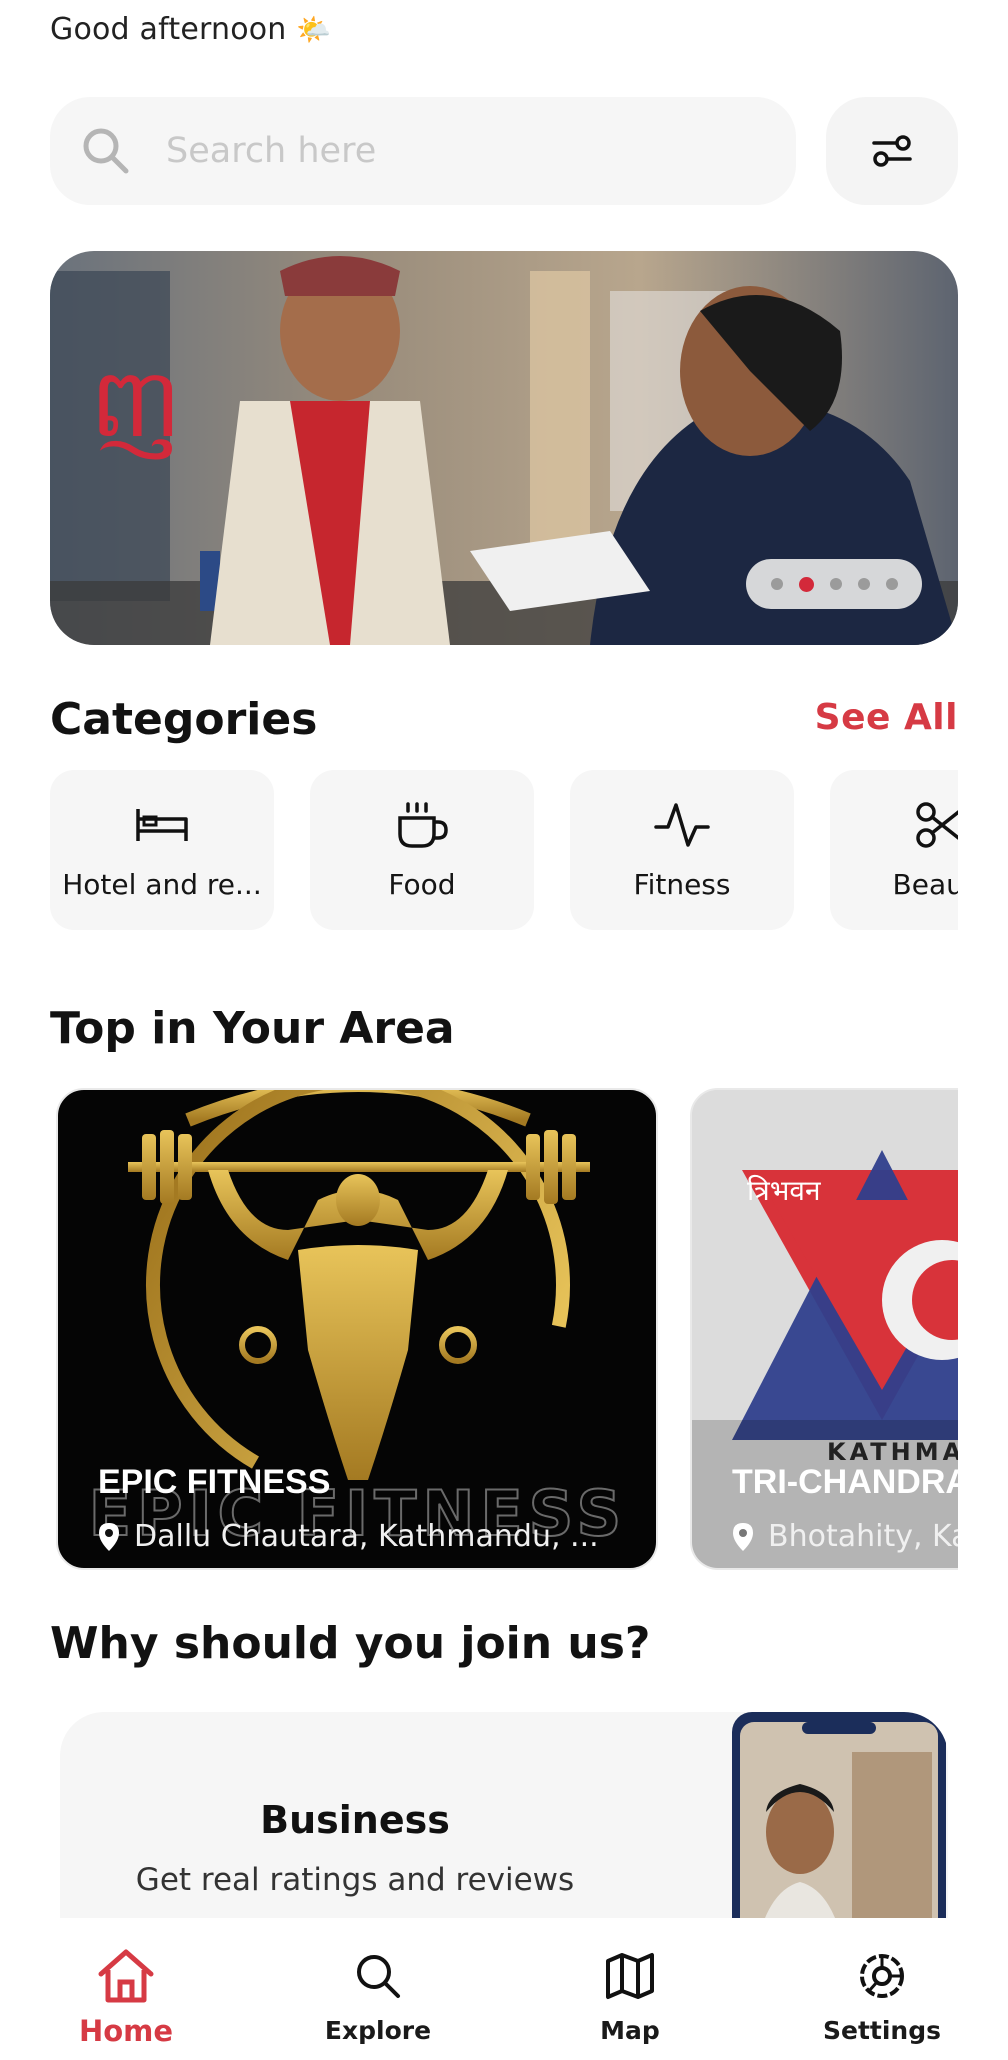  Describe the element at coordinates (355, 1880) in the screenshot. I see `business-card-description: Get real ratings and reviews` at that location.